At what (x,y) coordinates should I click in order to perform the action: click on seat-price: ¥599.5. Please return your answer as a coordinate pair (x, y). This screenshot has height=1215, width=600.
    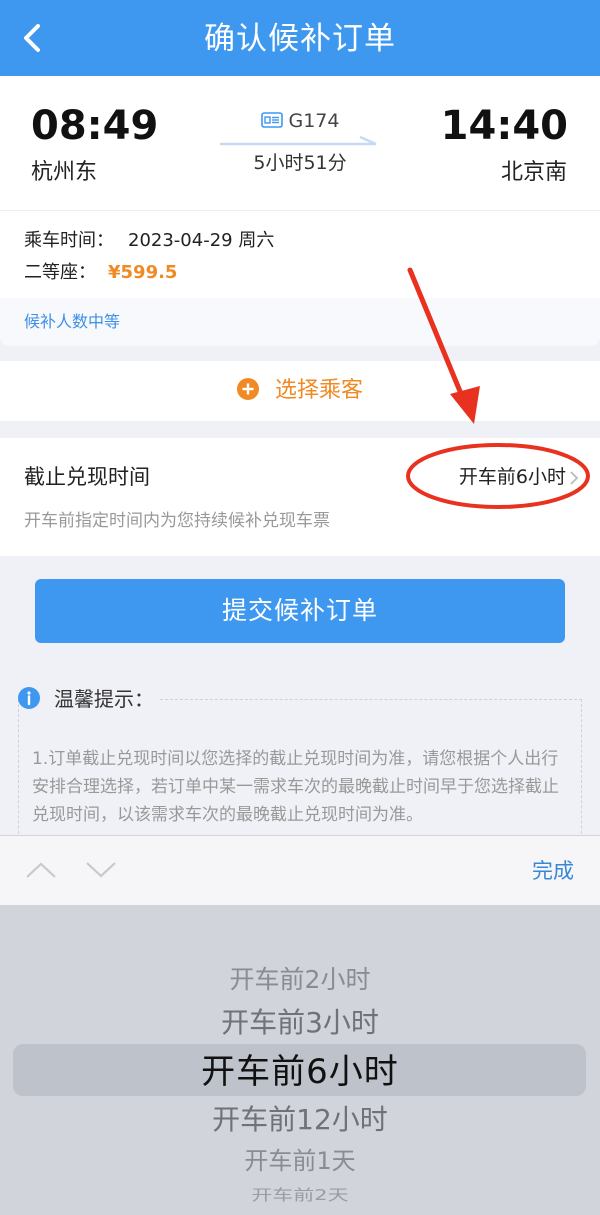
    Looking at the image, I should click on (143, 272).